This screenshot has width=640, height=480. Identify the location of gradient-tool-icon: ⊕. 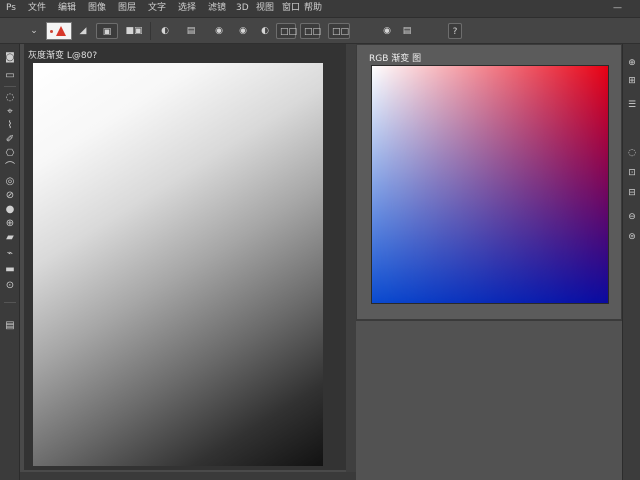
(10, 224).